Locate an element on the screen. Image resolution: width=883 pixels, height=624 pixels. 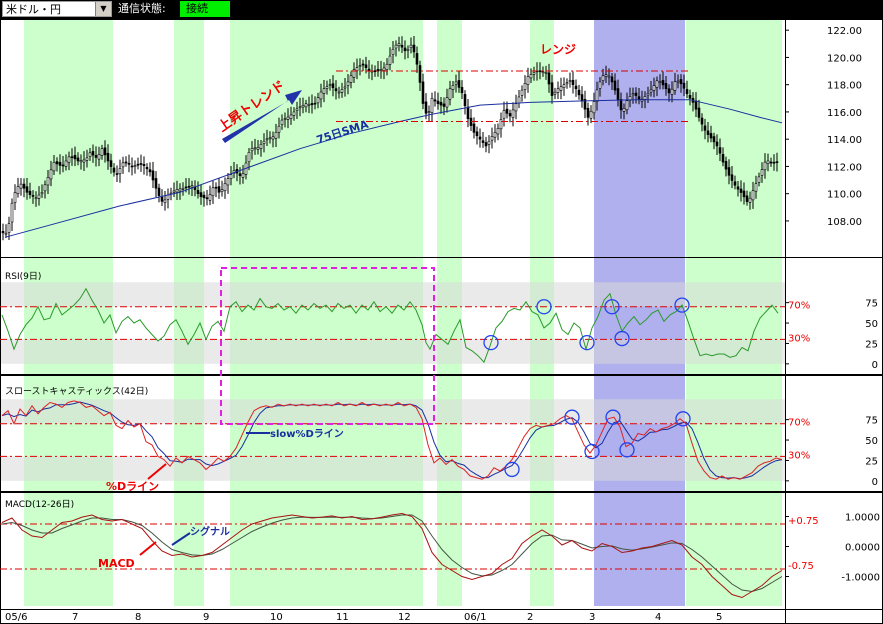
macd-annotation: MACD is located at coordinates (116, 563).